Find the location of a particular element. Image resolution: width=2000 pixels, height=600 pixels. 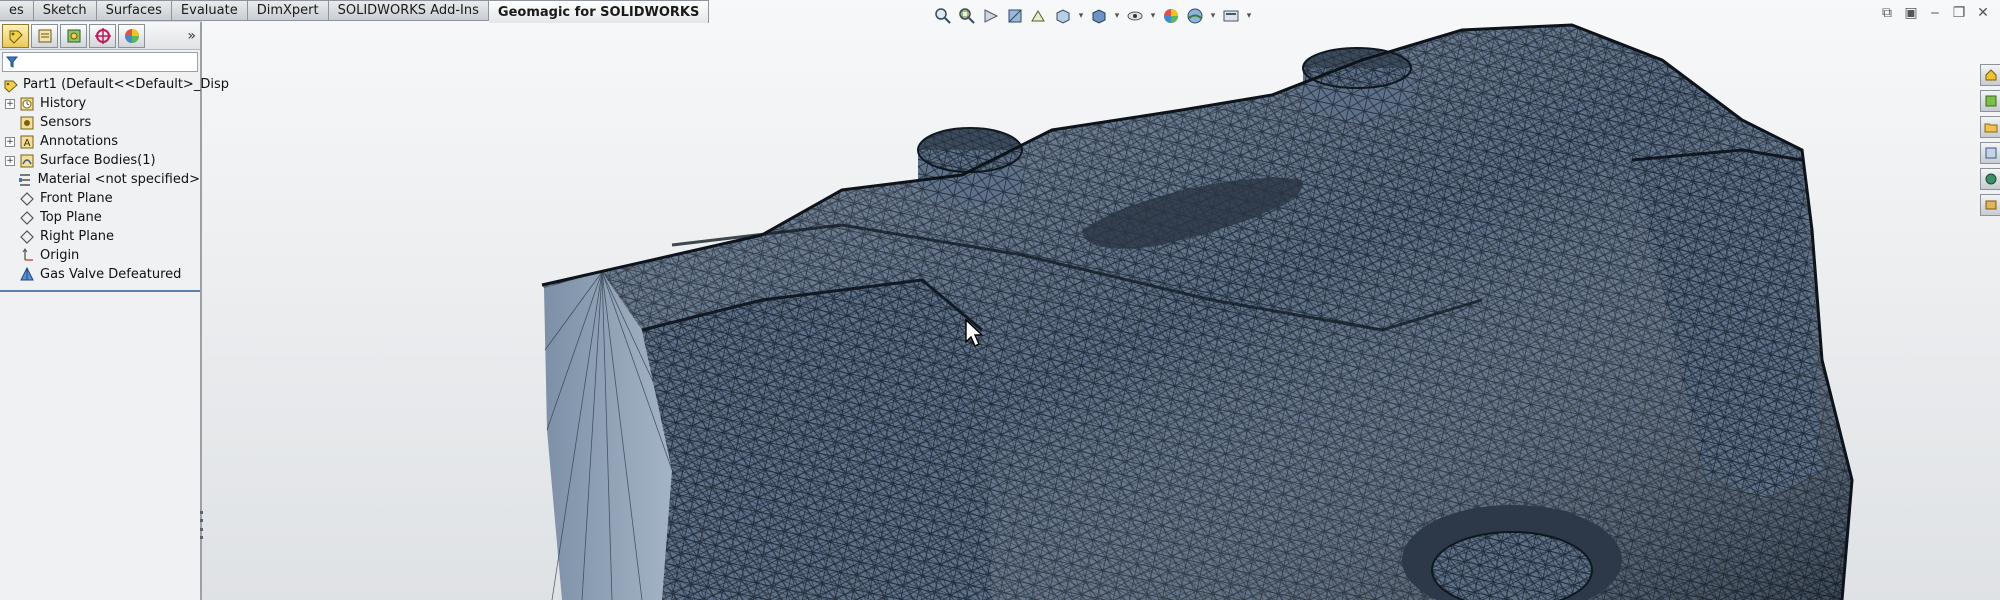

tree-root-part: Part1 (Default<<Default>_Disp is located at coordinates (114, 84).